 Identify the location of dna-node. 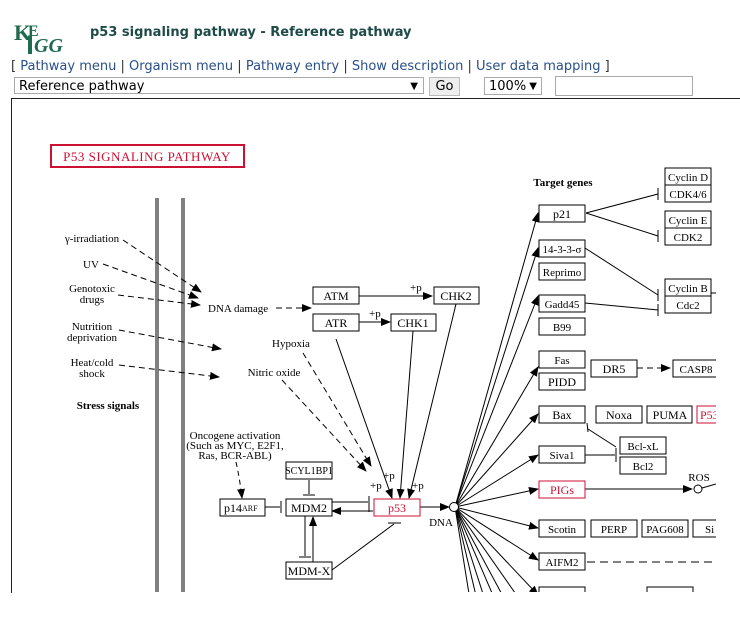
(454, 507).